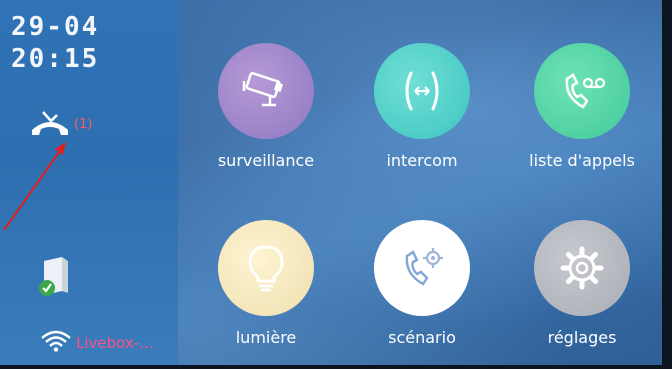 This screenshot has height=369, width=672. Describe the element at coordinates (52, 124) in the screenshot. I see `missed-call-icon` at that location.